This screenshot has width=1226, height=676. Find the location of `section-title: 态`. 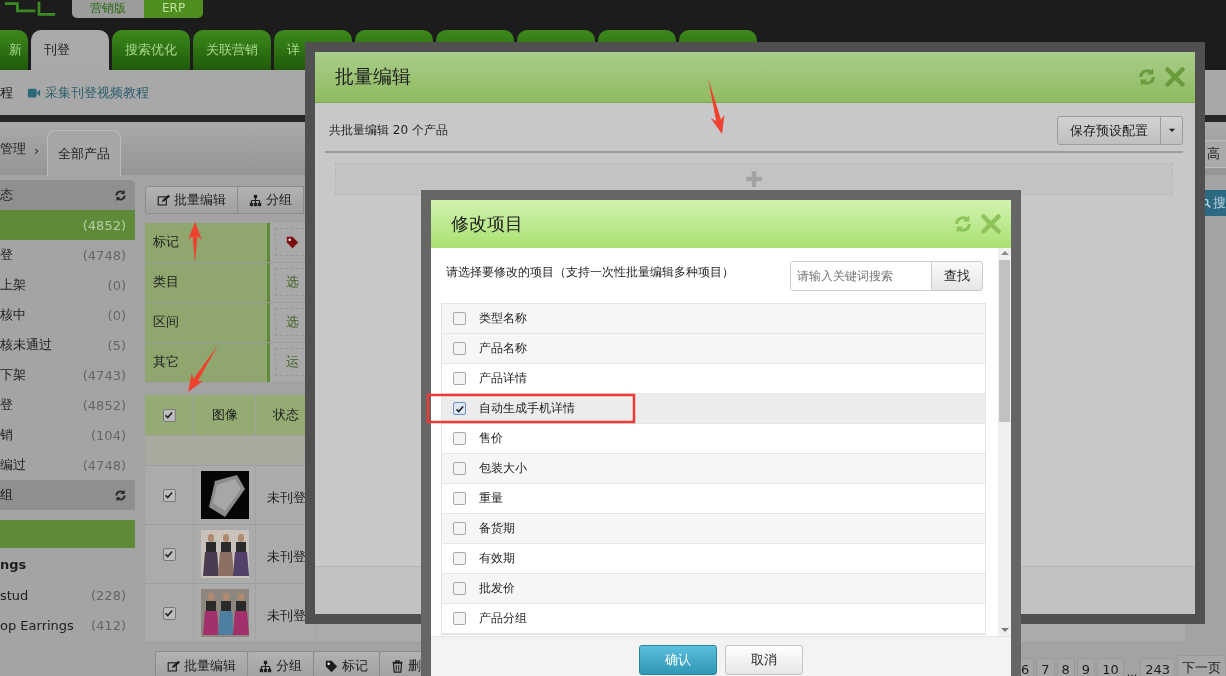

section-title: 态 is located at coordinates (6, 195).